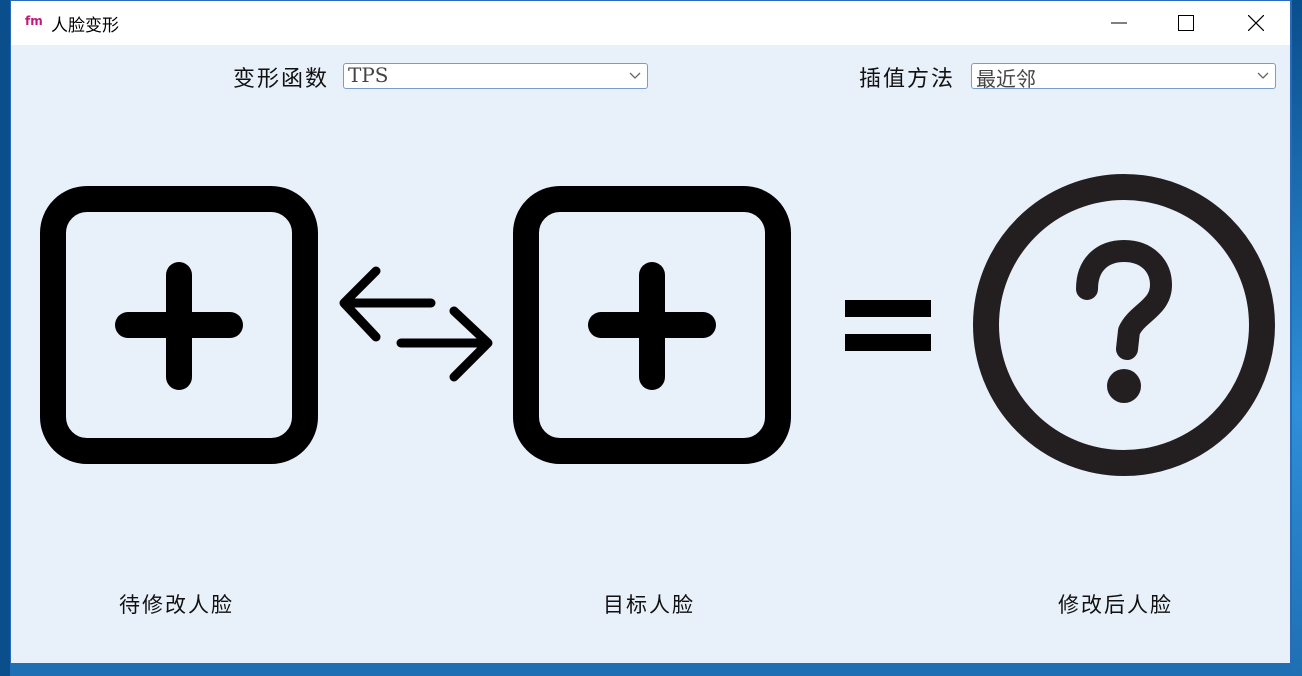 This screenshot has width=1302, height=676. Describe the element at coordinates (907, 79) in the screenshot. I see `interpolation-label: 插值方法` at that location.